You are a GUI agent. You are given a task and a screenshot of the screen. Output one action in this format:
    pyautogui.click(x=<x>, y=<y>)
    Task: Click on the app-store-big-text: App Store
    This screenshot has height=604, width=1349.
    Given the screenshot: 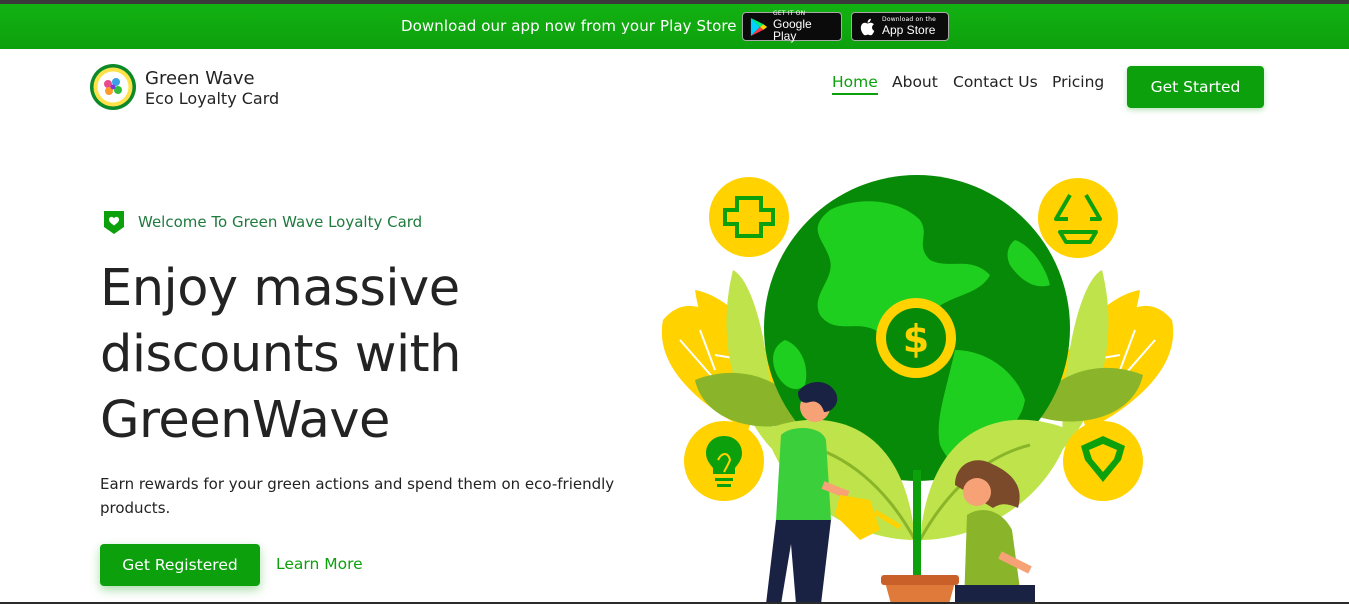 What is the action you would take?
    pyautogui.click(x=909, y=30)
    